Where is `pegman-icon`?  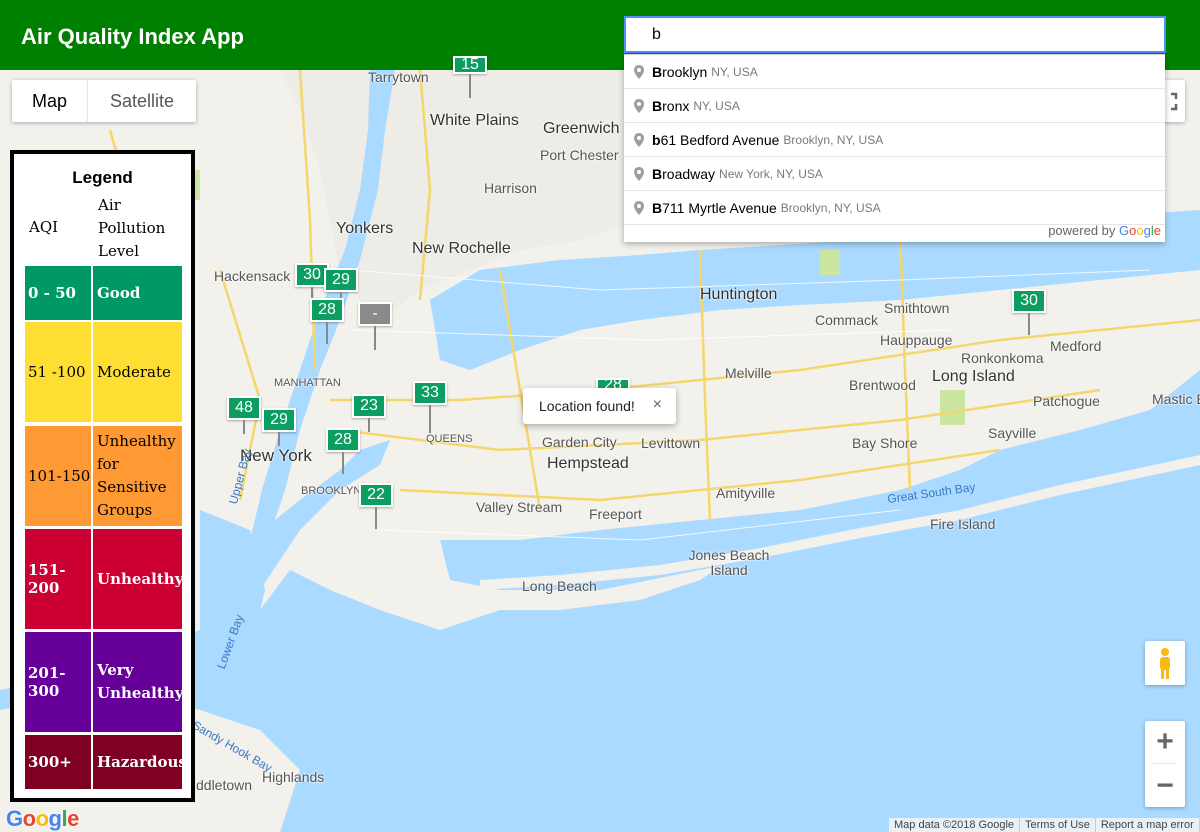 pegman-icon is located at coordinates (1165, 663).